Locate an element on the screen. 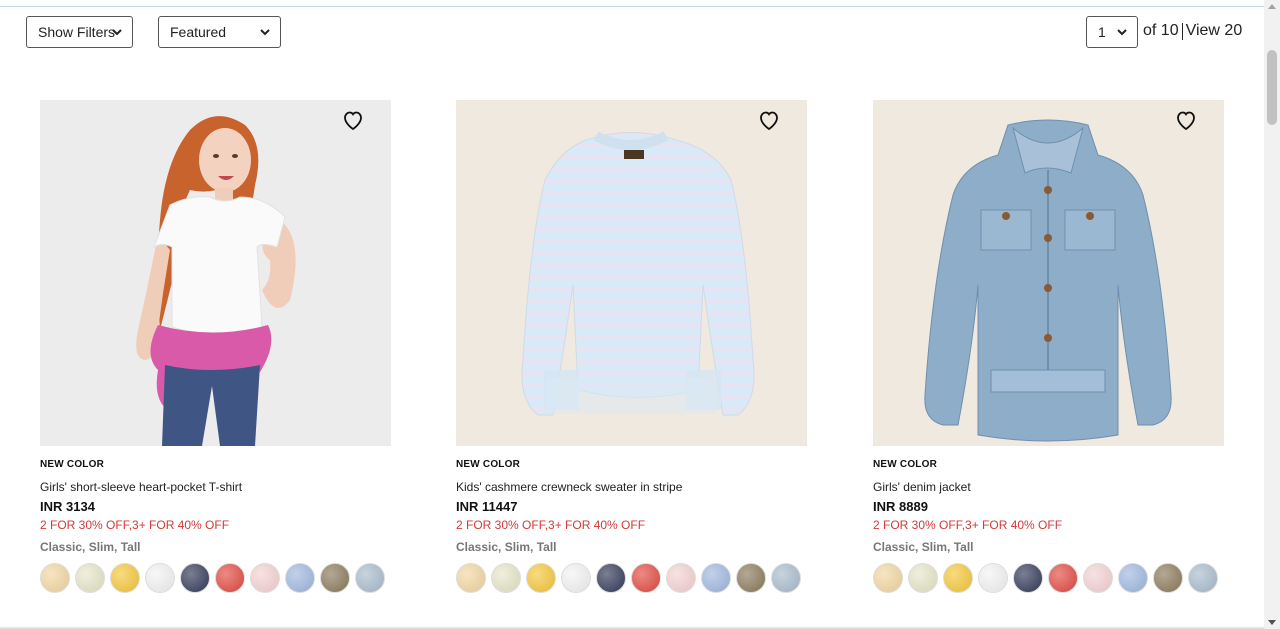  show-filters-select: Show Filters is located at coordinates (79, 32).